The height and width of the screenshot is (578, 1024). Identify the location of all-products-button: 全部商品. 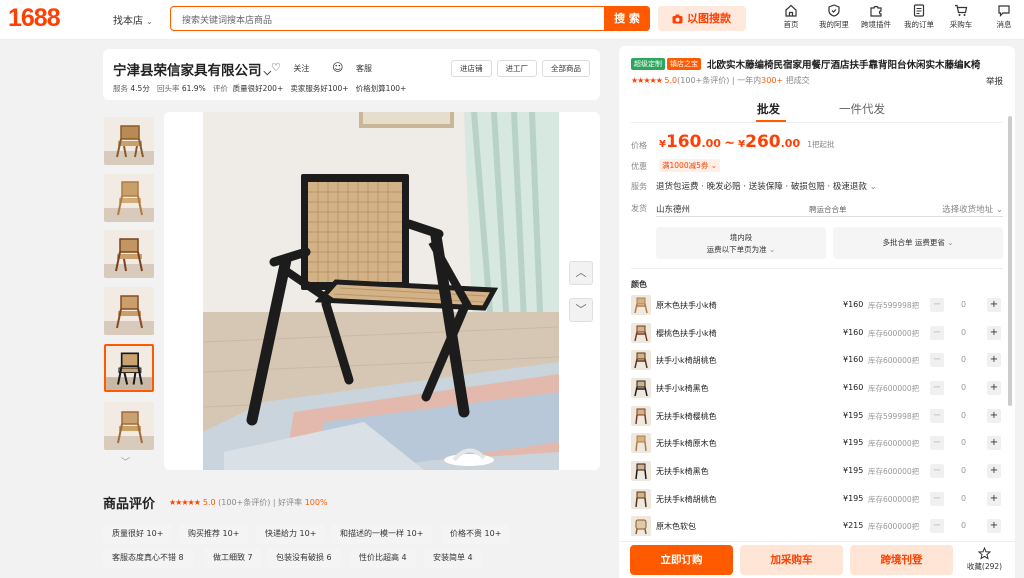
(566, 68).